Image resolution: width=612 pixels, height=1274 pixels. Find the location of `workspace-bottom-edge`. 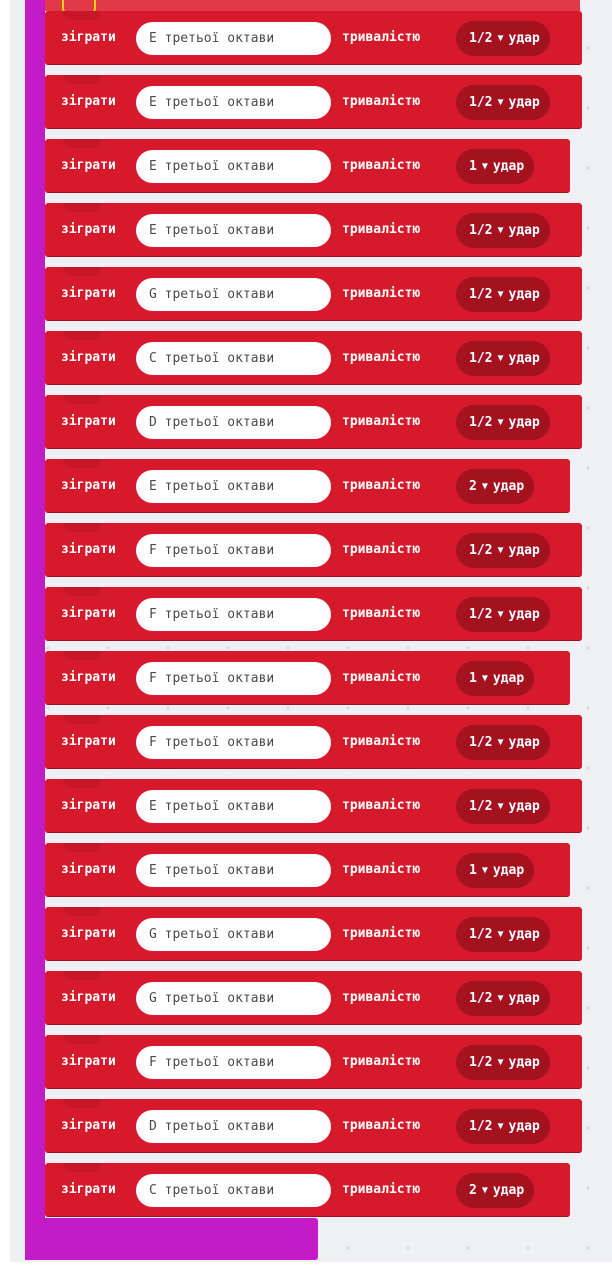

workspace-bottom-edge is located at coordinates (311, 1268).